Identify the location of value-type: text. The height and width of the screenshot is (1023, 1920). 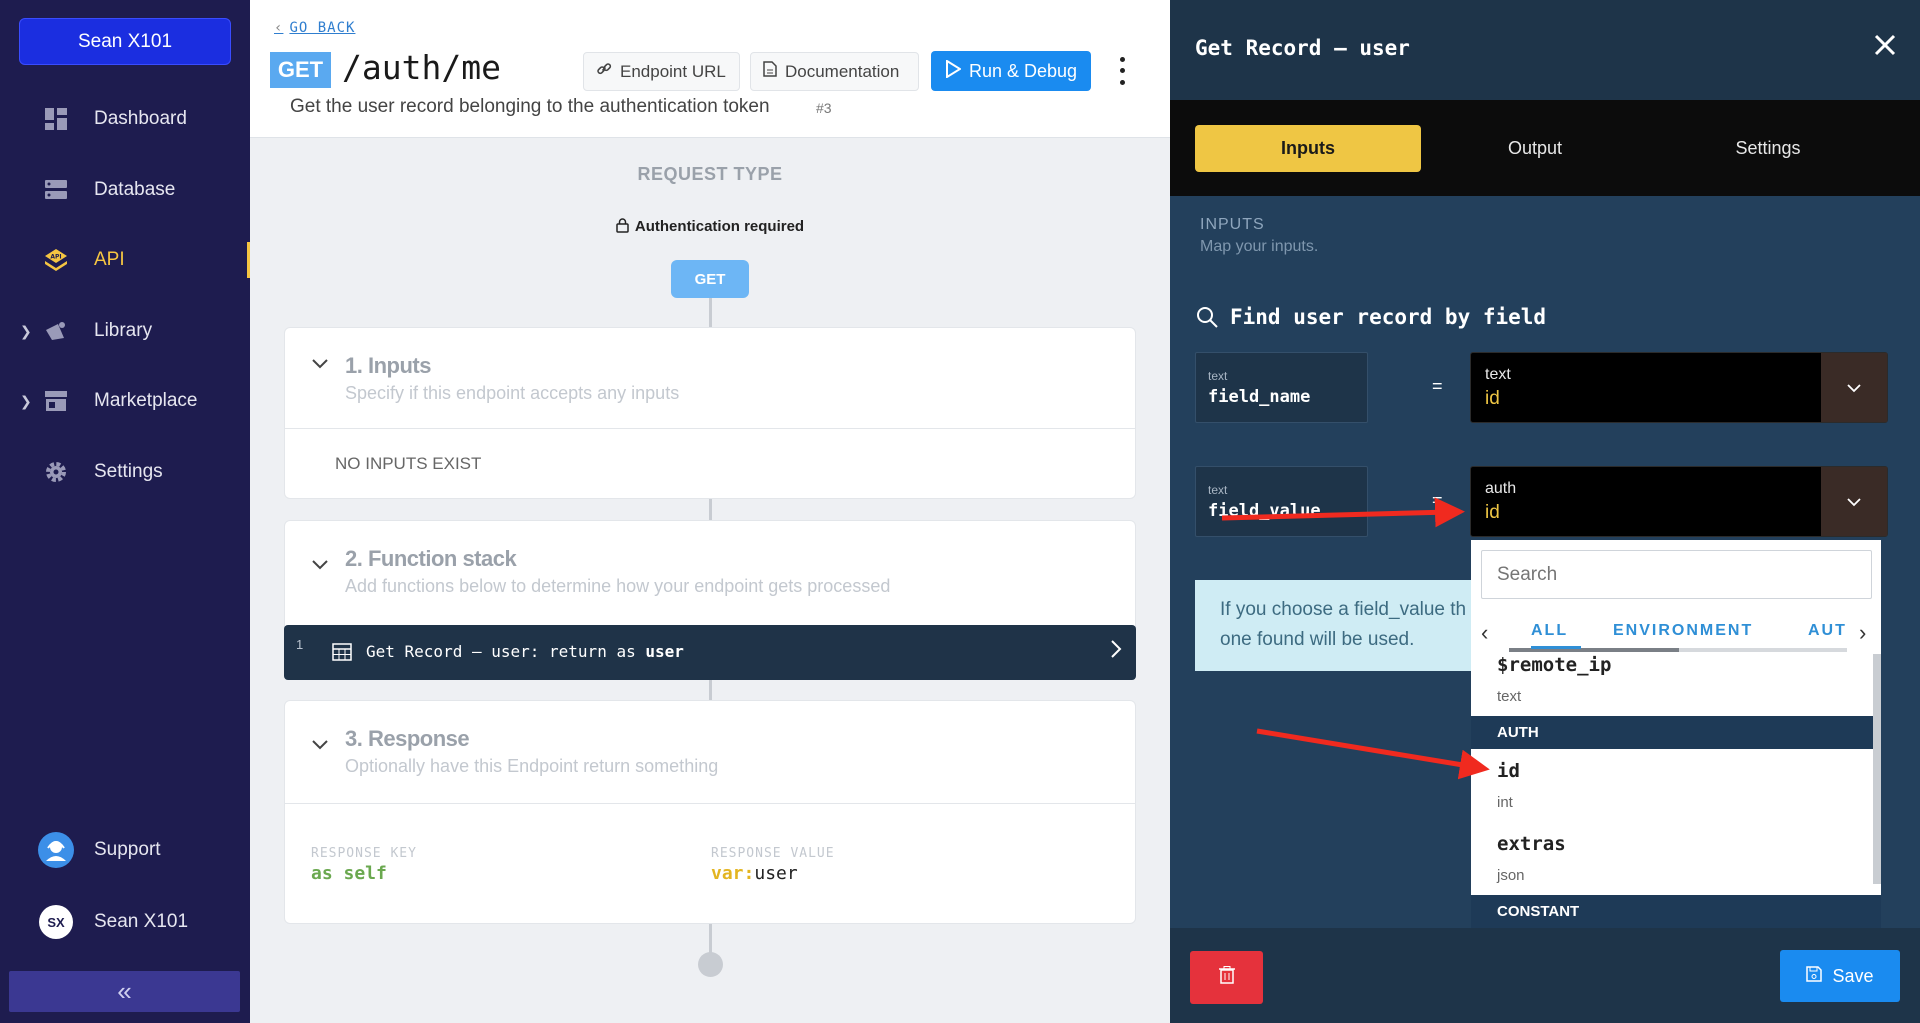
(1498, 374).